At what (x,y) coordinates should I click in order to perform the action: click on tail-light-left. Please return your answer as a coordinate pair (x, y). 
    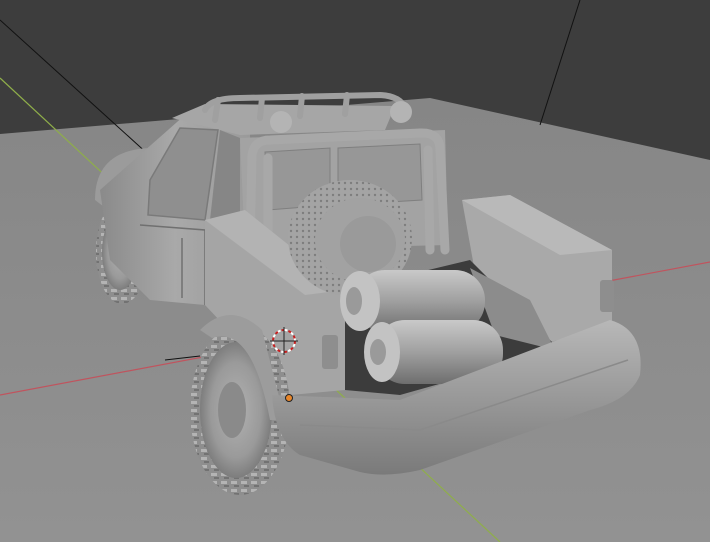
    Looking at the image, I should click on (330, 352).